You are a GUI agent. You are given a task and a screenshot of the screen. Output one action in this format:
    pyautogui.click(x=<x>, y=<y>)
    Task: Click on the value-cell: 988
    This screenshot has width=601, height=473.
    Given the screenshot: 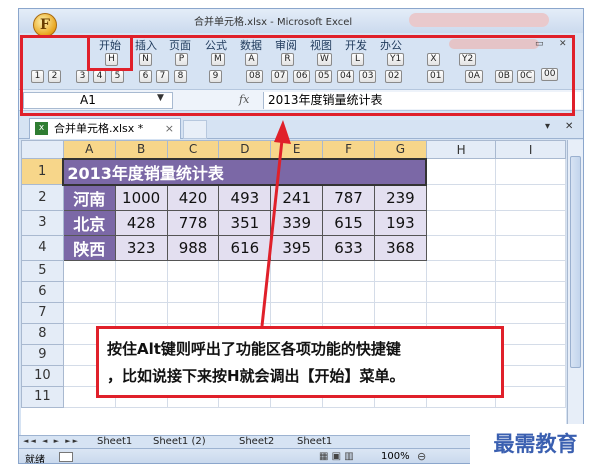 What is the action you would take?
    pyautogui.click(x=193, y=247)
    